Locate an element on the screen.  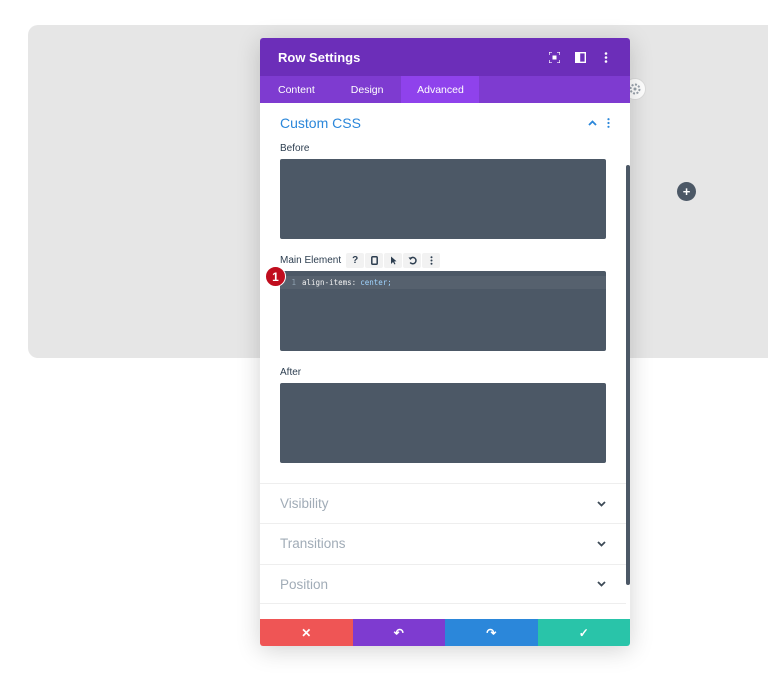
position-section: Position is located at coordinates (443, 584).